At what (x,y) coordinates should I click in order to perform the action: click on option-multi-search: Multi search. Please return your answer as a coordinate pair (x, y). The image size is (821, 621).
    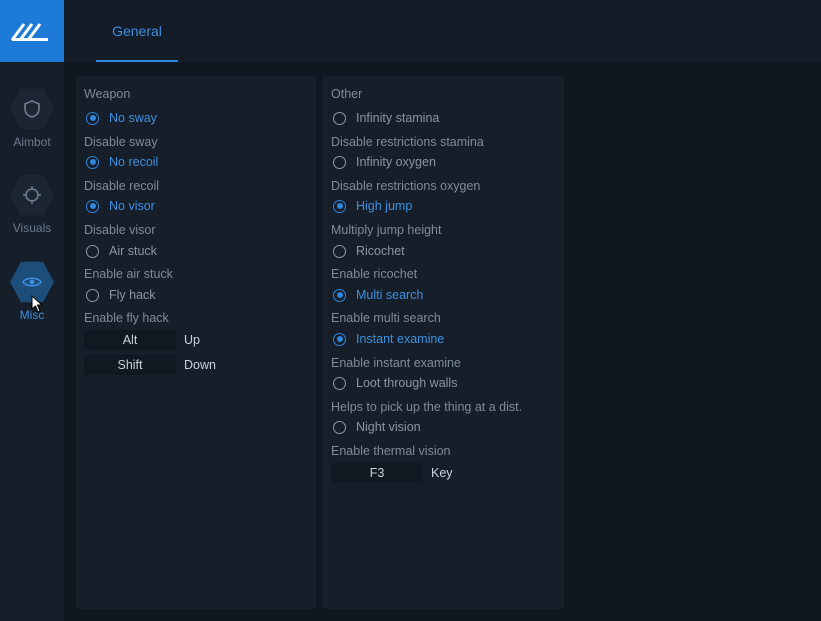
    Looking at the image, I should click on (378, 295).